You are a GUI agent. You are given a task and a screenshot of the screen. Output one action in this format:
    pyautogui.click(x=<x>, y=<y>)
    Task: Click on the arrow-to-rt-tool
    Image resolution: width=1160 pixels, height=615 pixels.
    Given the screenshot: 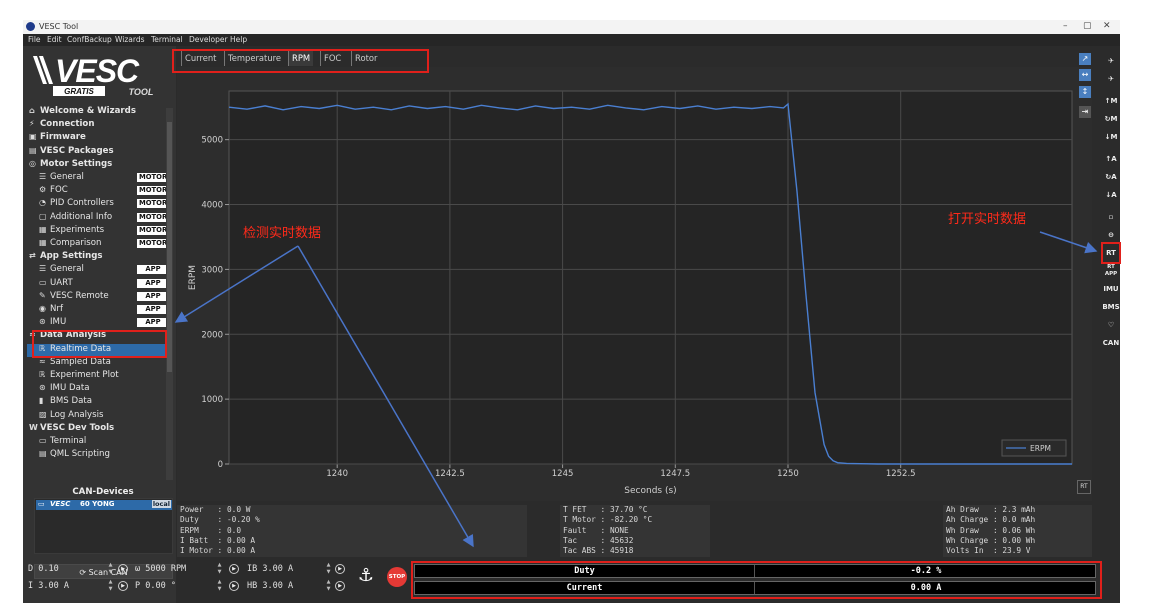 What is the action you would take?
    pyautogui.click(x=1068, y=242)
    